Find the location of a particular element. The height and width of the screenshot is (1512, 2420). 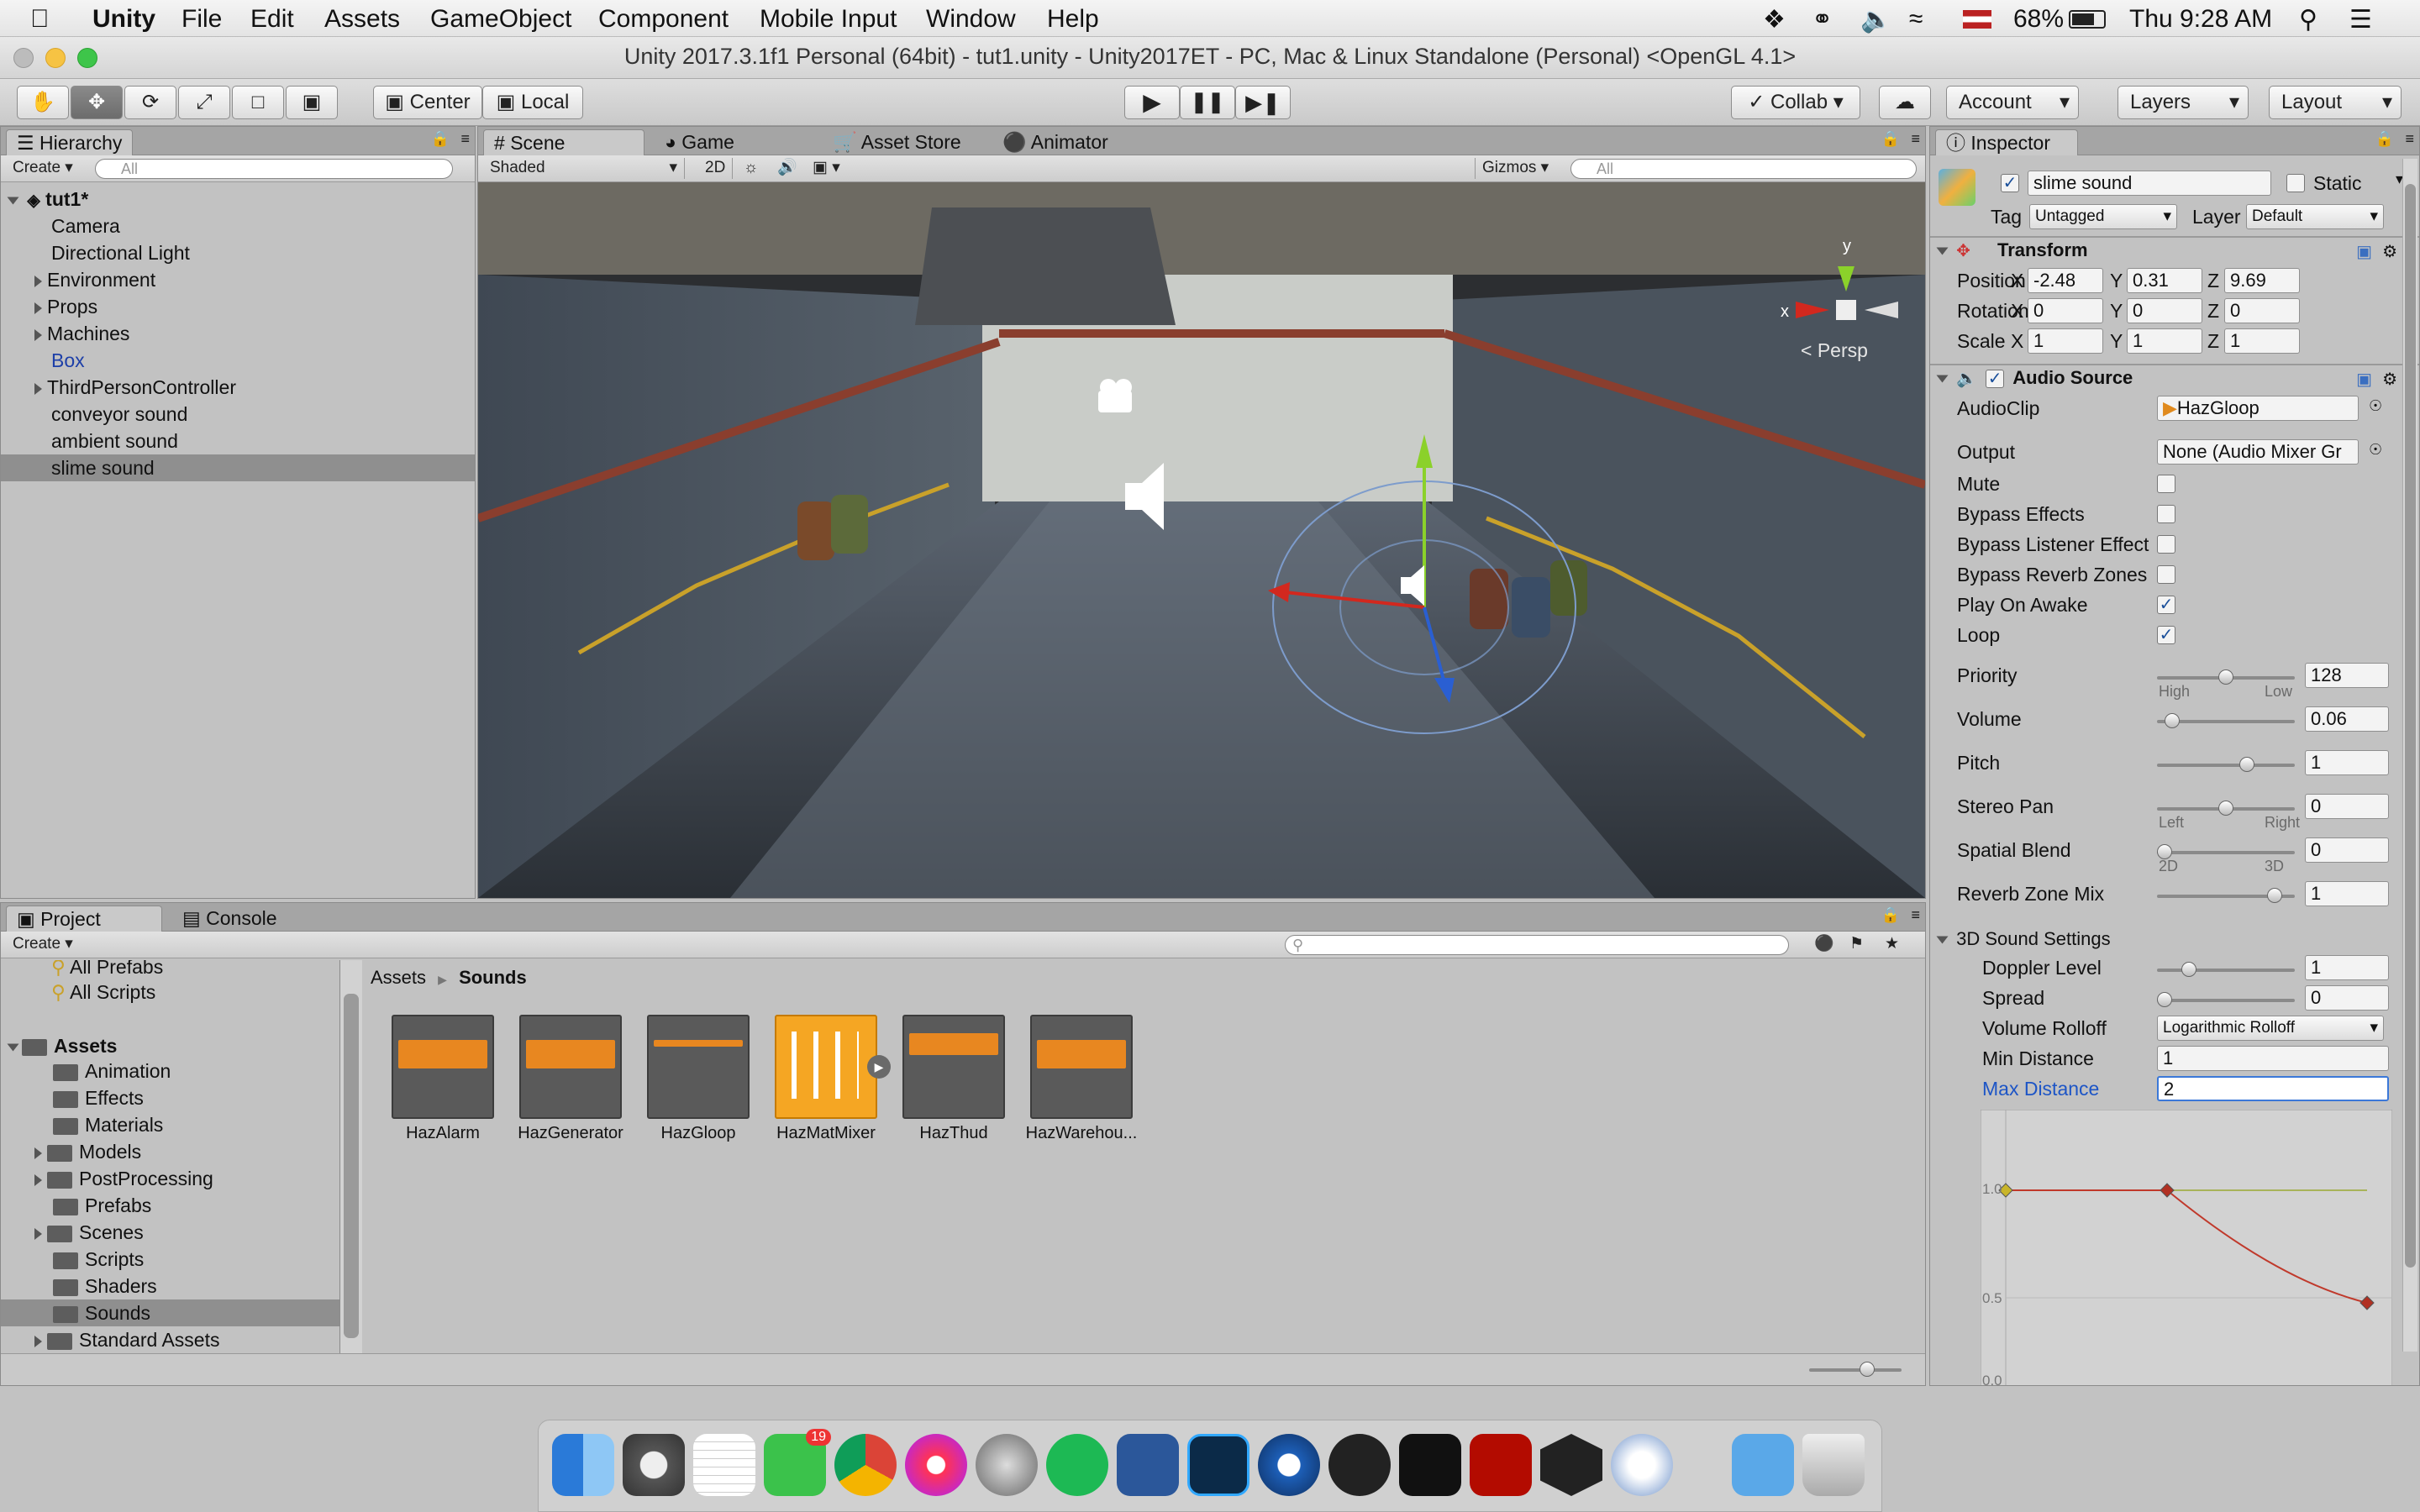

tab-scene: # Scene is located at coordinates (563, 142).